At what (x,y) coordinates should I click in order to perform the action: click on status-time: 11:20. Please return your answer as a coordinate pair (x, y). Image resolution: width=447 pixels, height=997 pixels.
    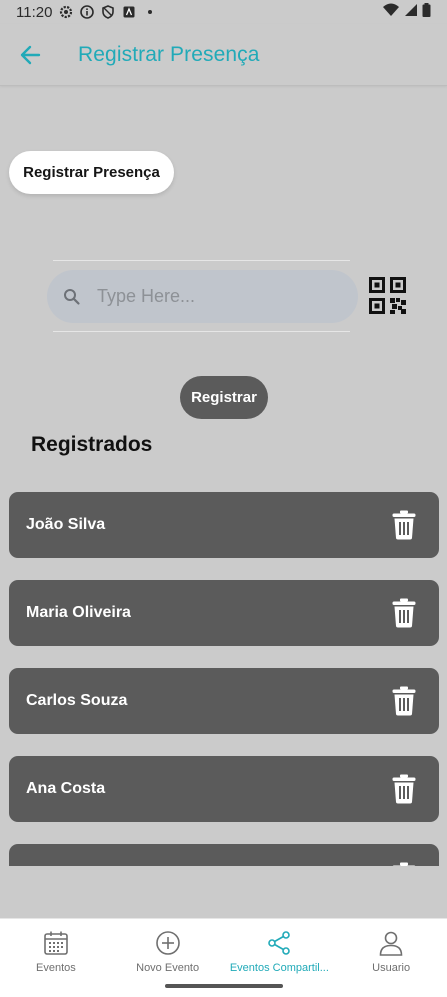
    Looking at the image, I should click on (34, 12).